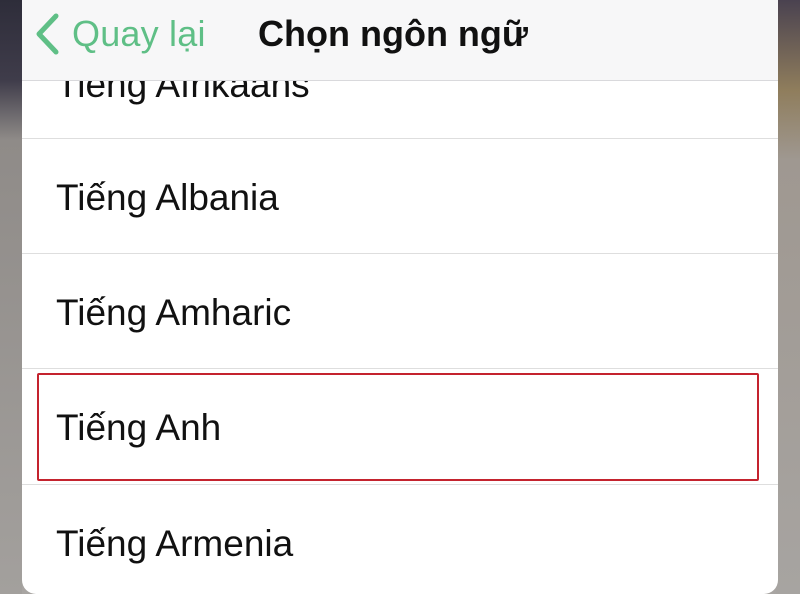 The image size is (800, 594). What do you see at coordinates (47, 34) in the screenshot?
I see `chevron-left-icon` at bounding box center [47, 34].